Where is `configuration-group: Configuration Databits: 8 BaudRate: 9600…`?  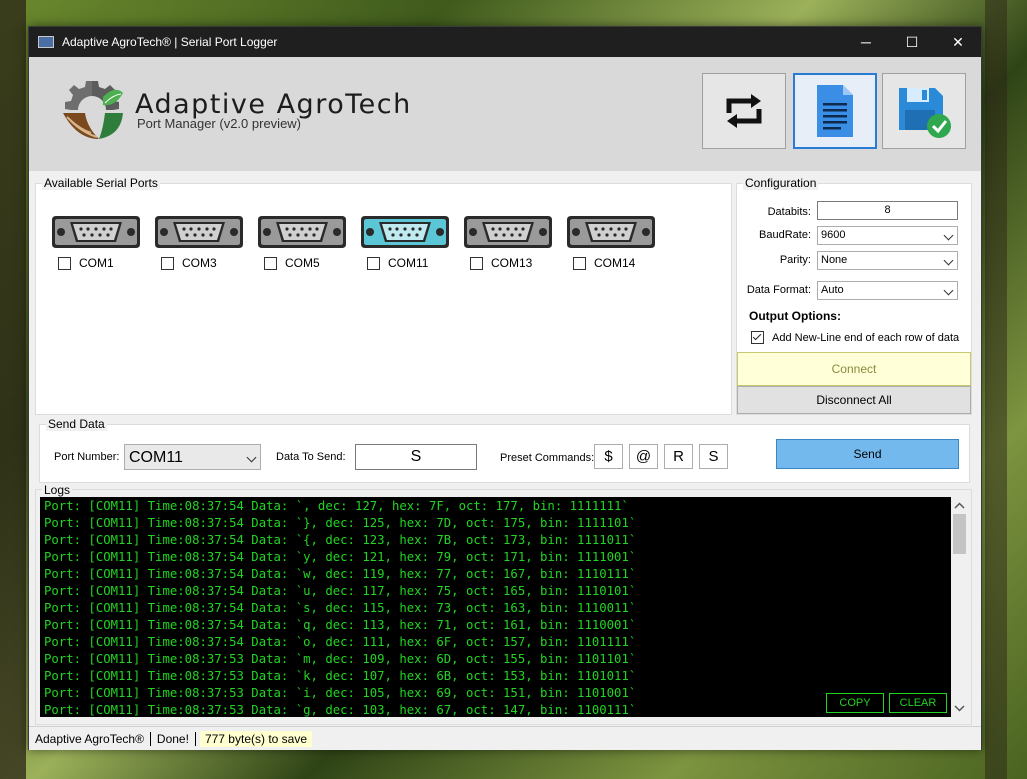
configuration-group: Configuration Databits: 8 BaudRate: 9600… is located at coordinates (854, 295).